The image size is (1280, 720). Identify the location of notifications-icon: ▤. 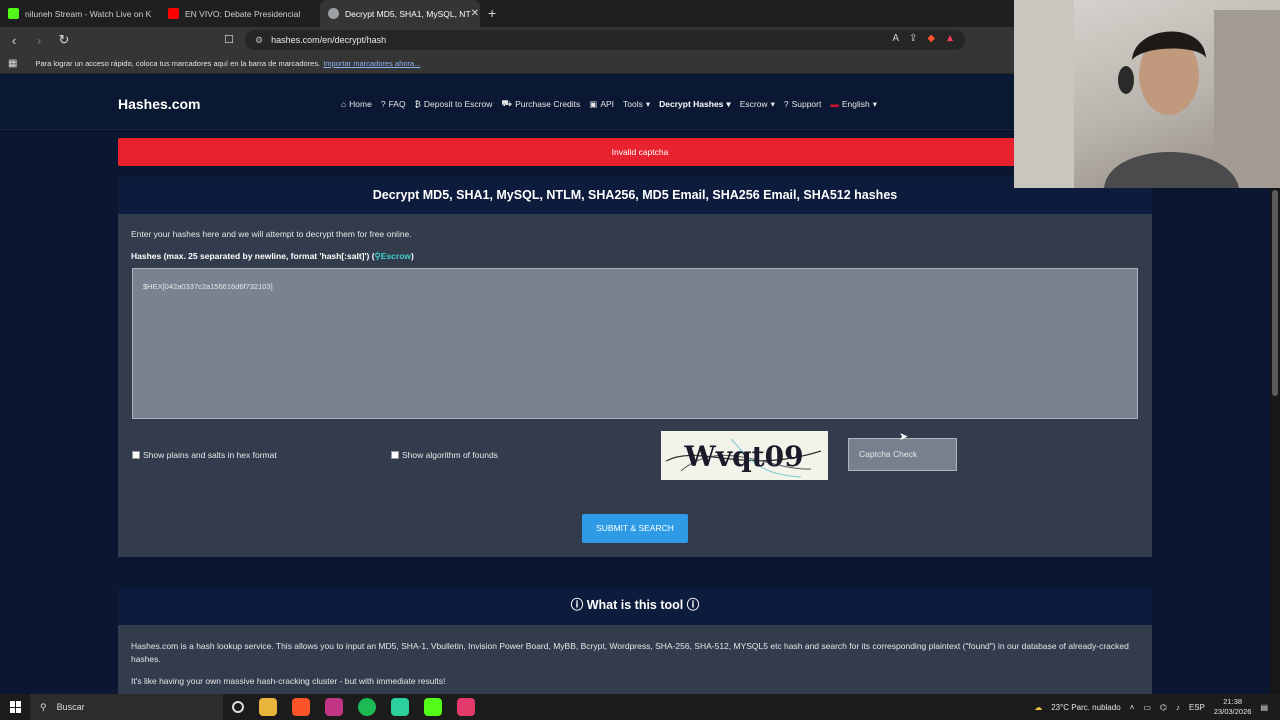
(1264, 707).